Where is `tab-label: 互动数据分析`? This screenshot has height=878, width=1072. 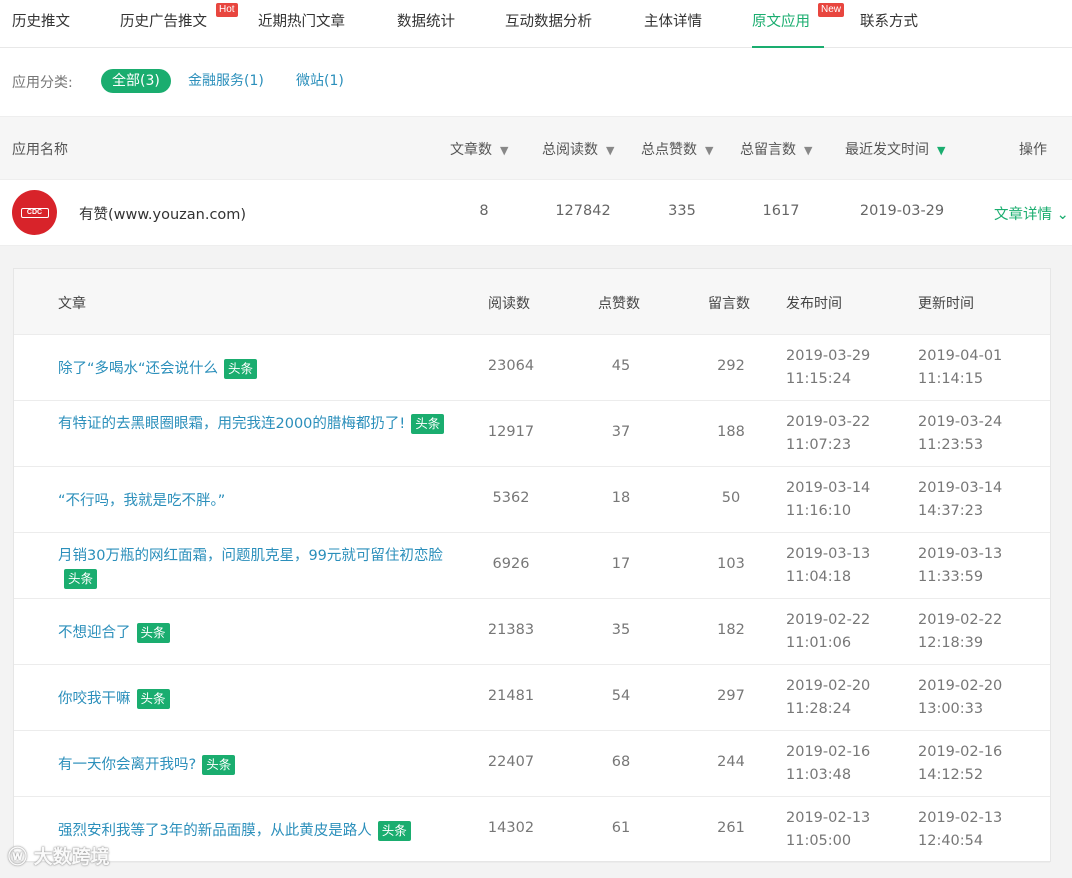
tab-label: 互动数据分析 is located at coordinates (548, 22).